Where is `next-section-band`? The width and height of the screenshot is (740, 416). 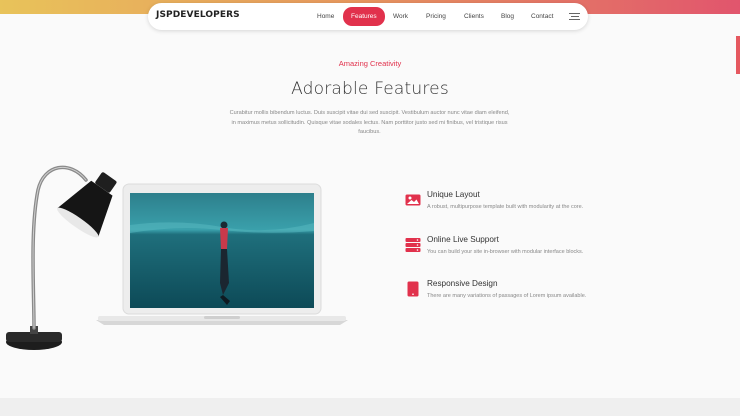 next-section-band is located at coordinates (370, 407).